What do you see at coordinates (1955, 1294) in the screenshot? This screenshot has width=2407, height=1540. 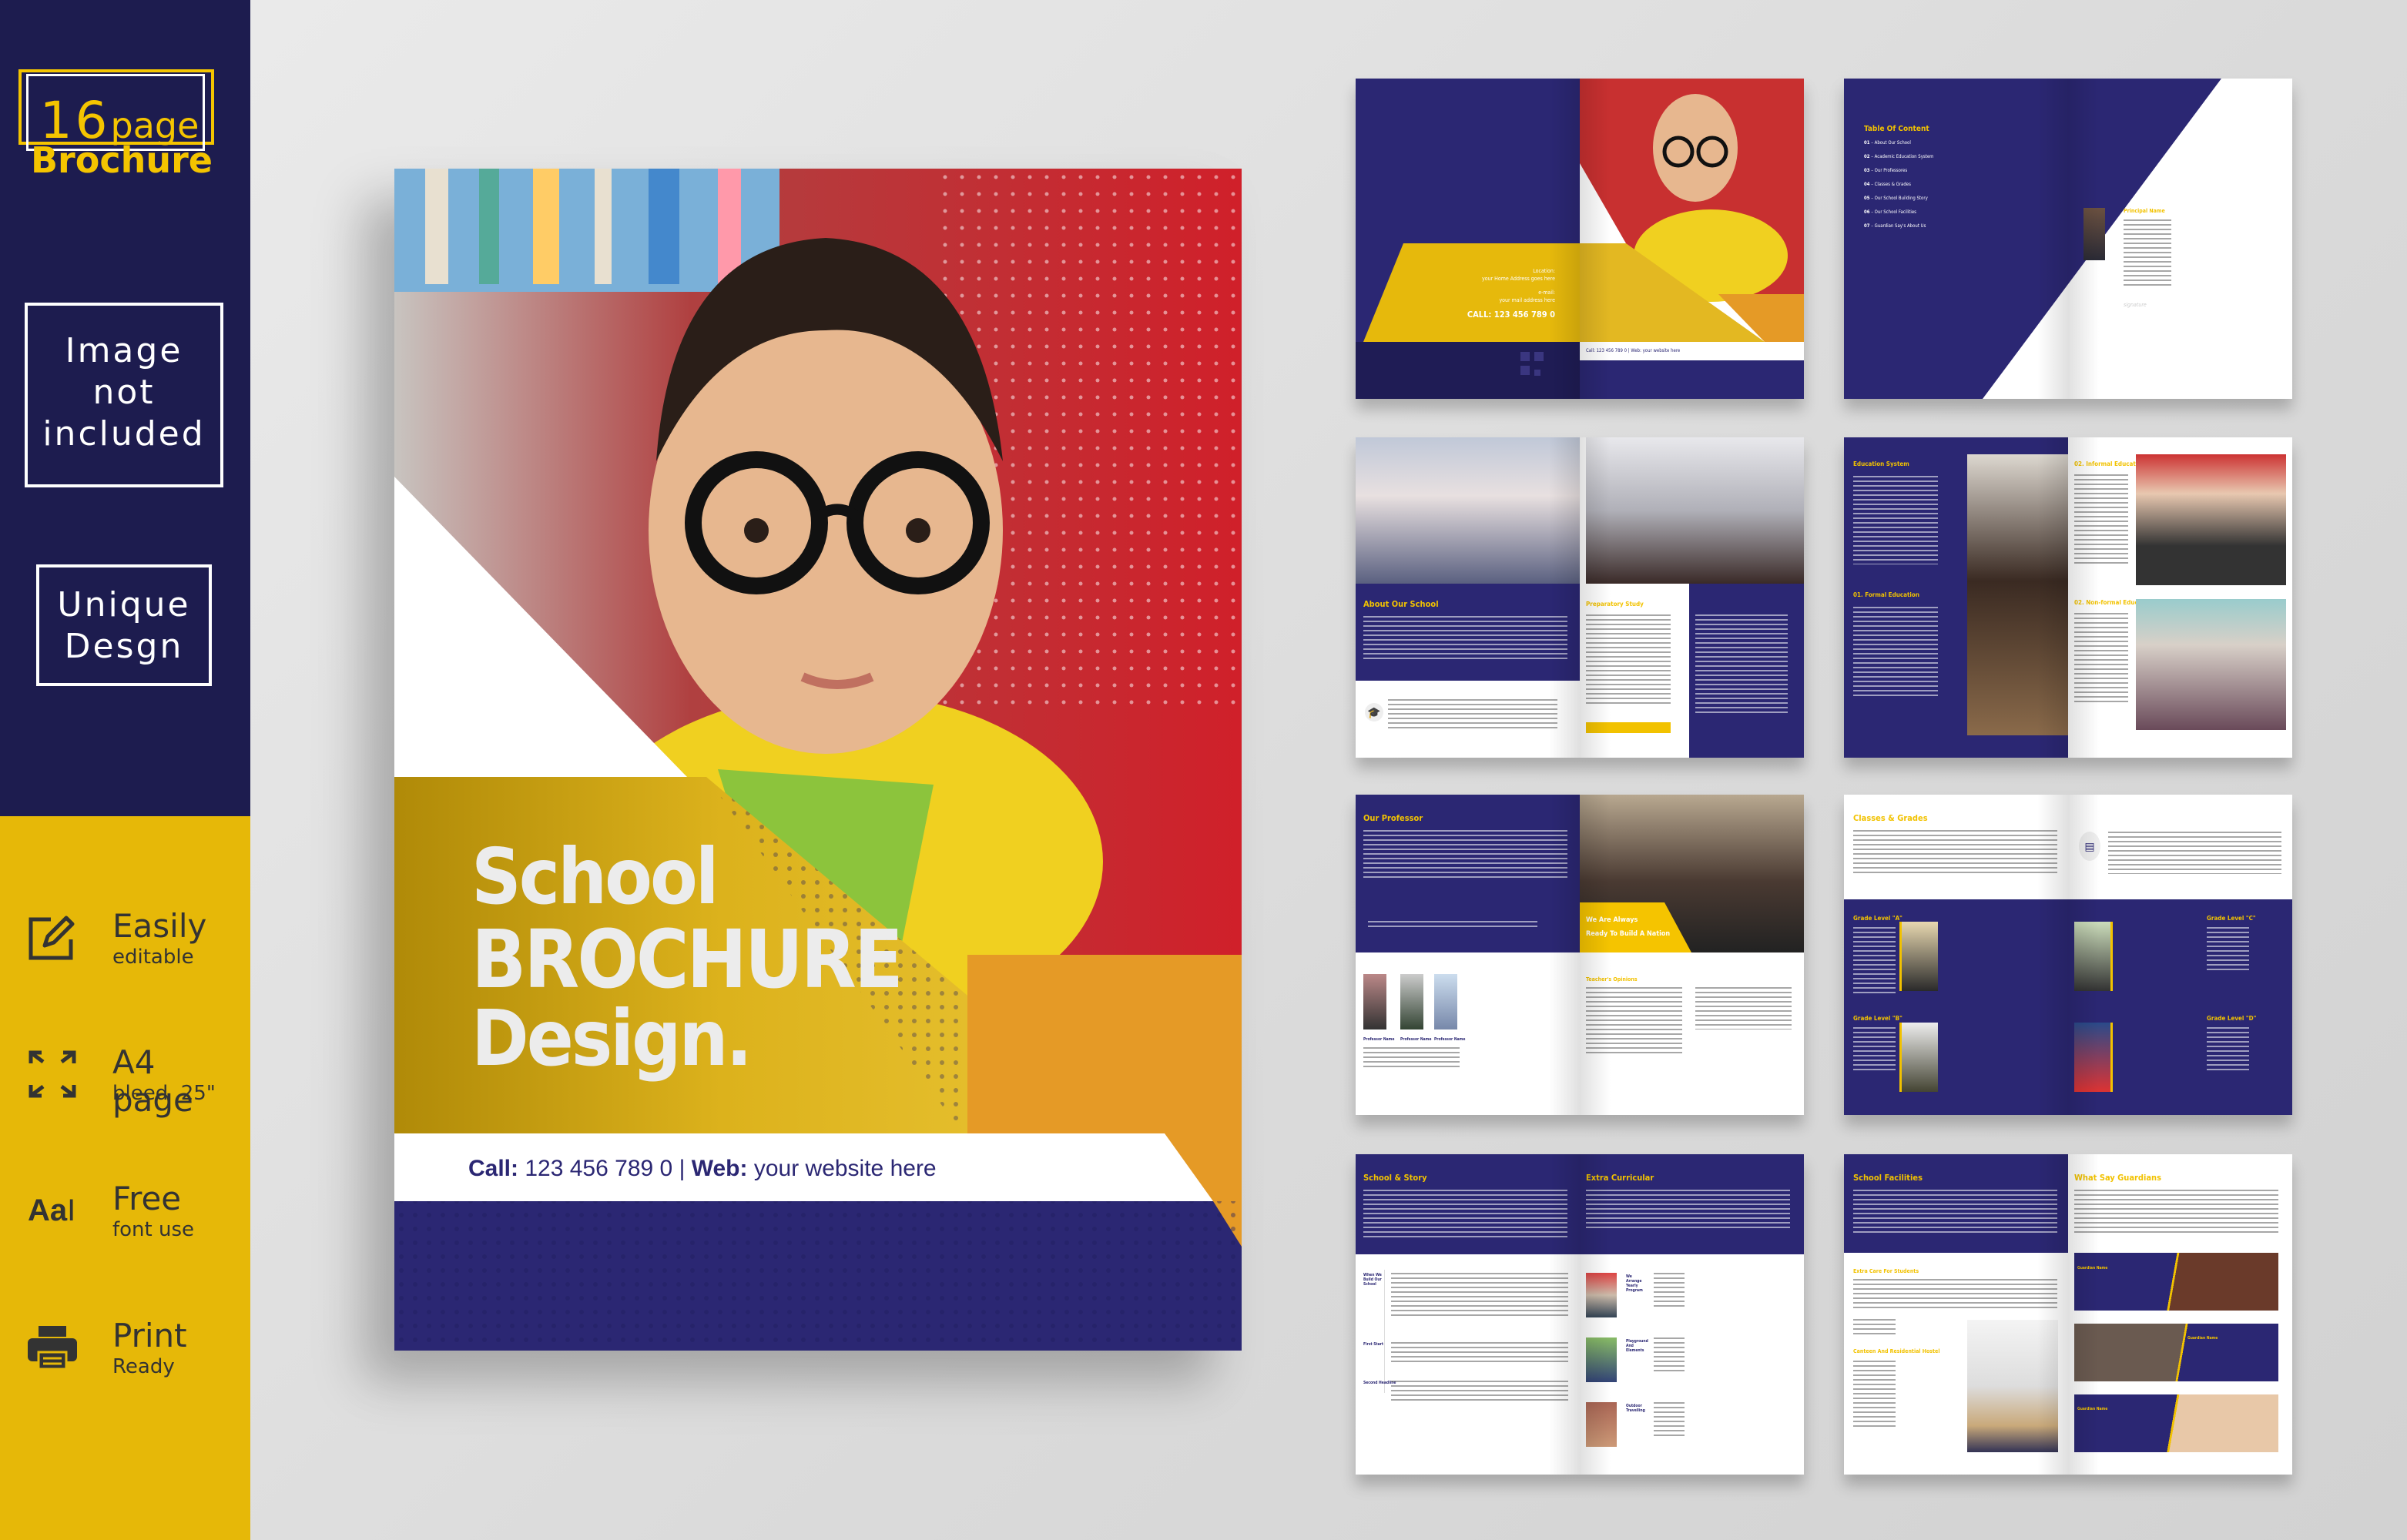 I see `extra-care-text` at bounding box center [1955, 1294].